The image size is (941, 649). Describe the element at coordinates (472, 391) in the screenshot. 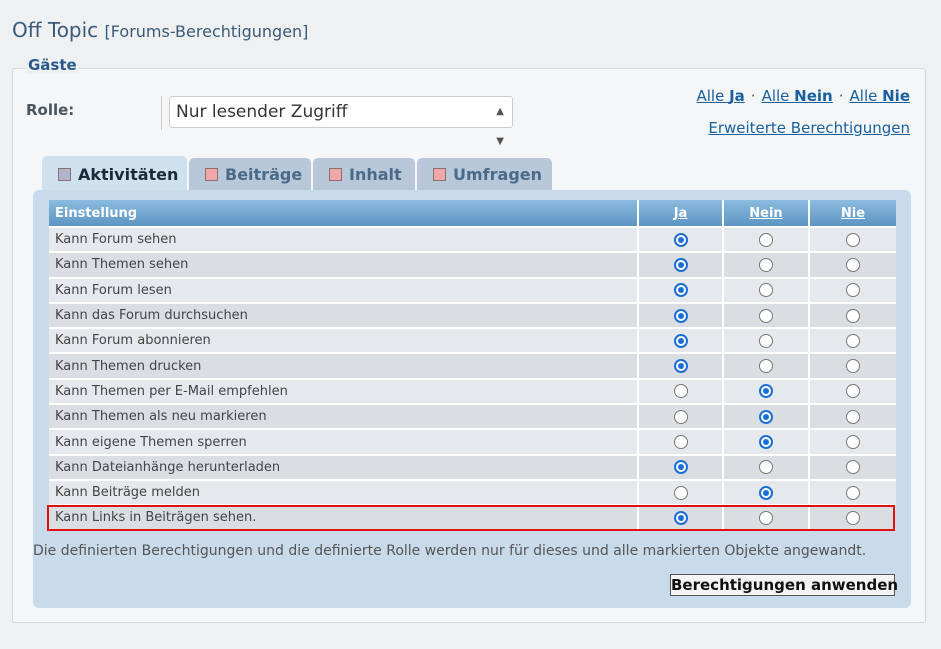

I see `table-row: Kann Themen per E-Mail empfehlen` at that location.